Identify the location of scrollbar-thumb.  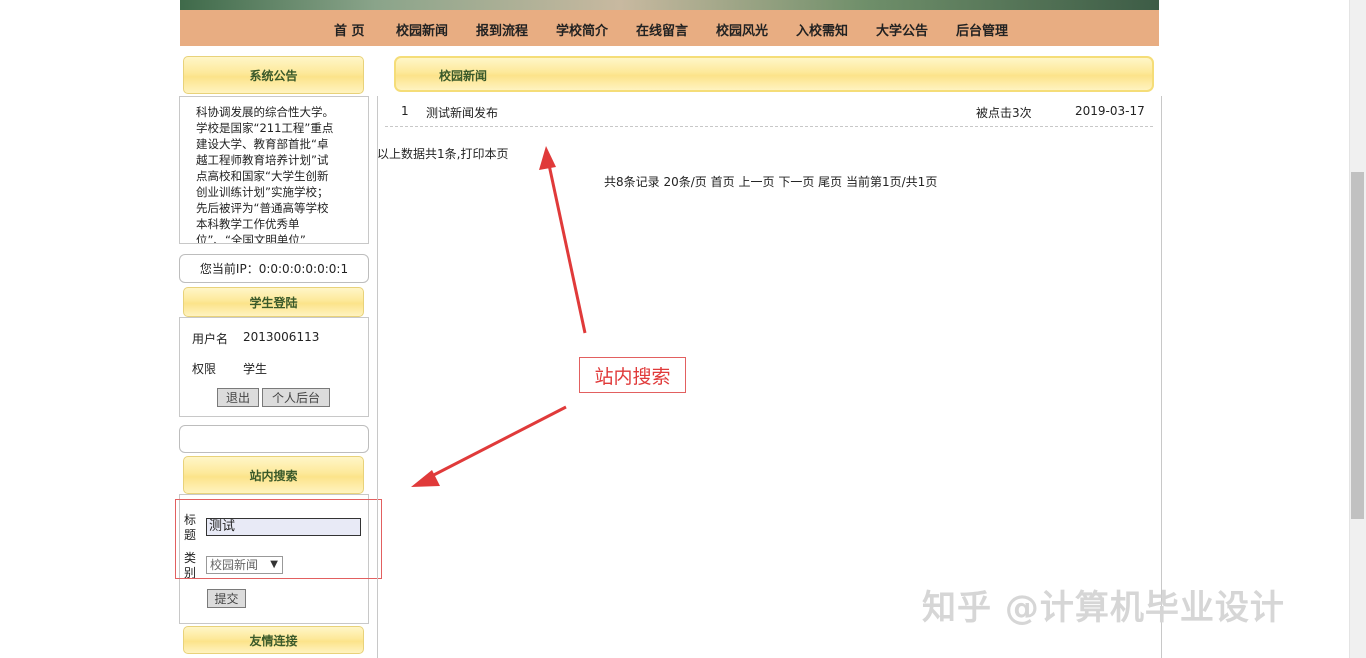
(1357, 345).